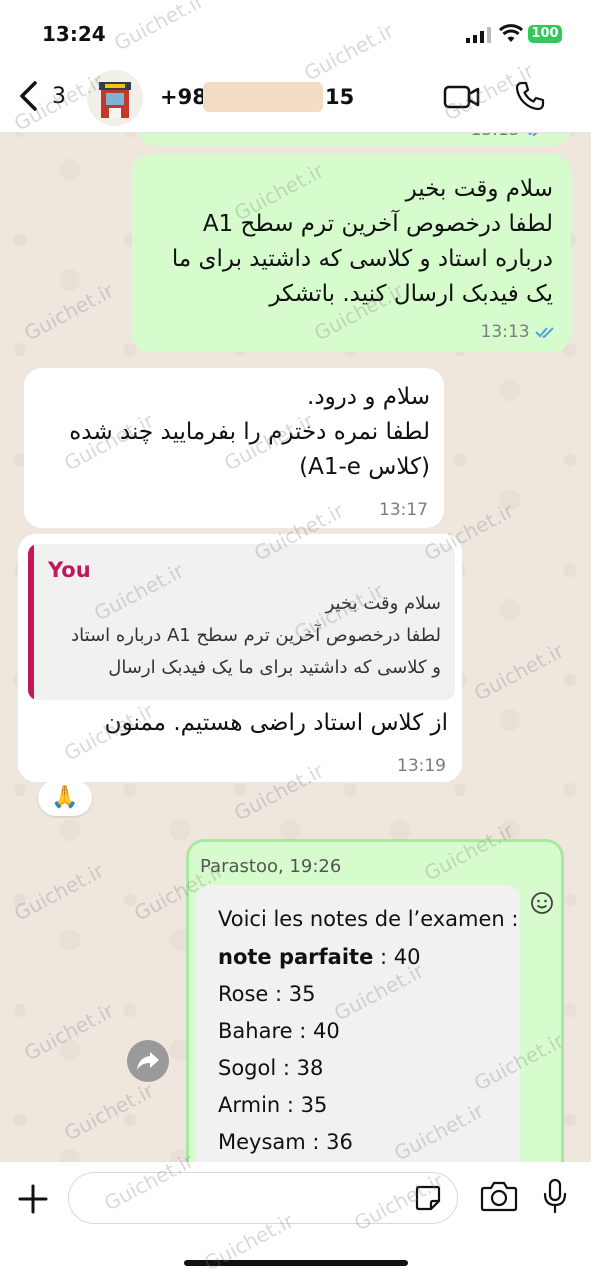 The image size is (591, 1280). Describe the element at coordinates (148, 1061) in the screenshot. I see `forward-button` at that location.